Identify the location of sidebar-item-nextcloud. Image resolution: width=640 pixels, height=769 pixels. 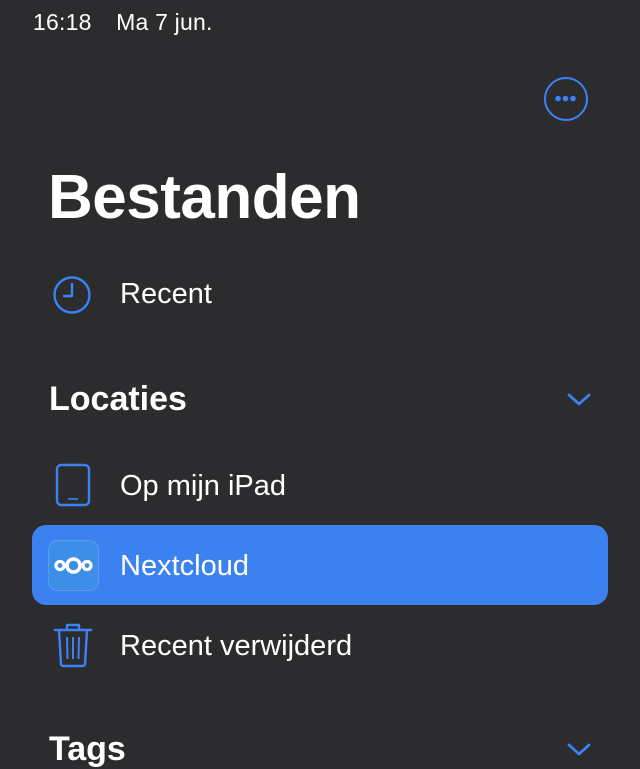
(320, 565).